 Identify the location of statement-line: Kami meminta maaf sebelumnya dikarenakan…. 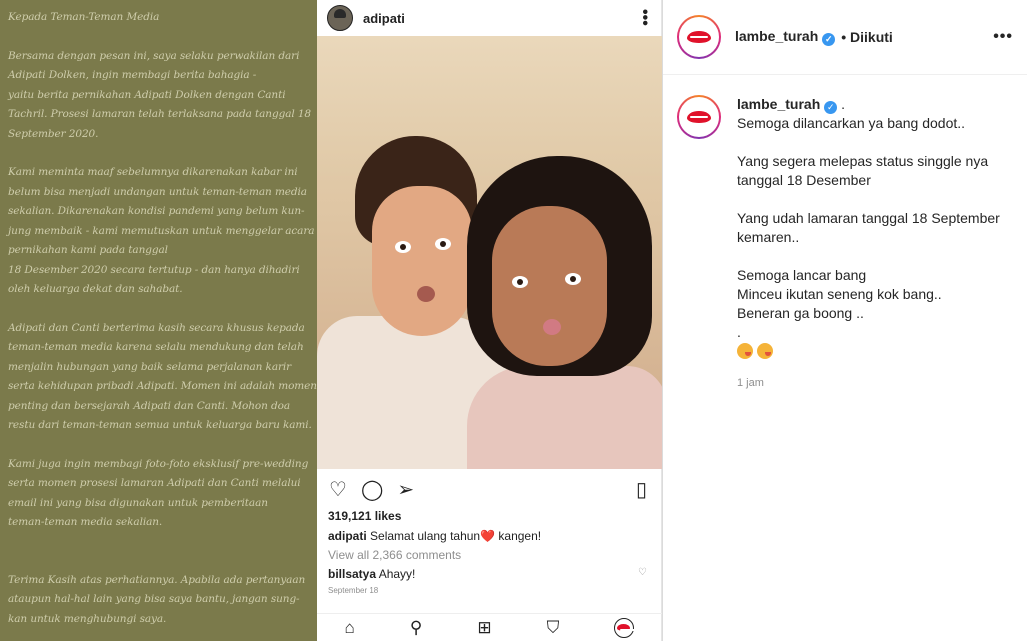
(153, 172).